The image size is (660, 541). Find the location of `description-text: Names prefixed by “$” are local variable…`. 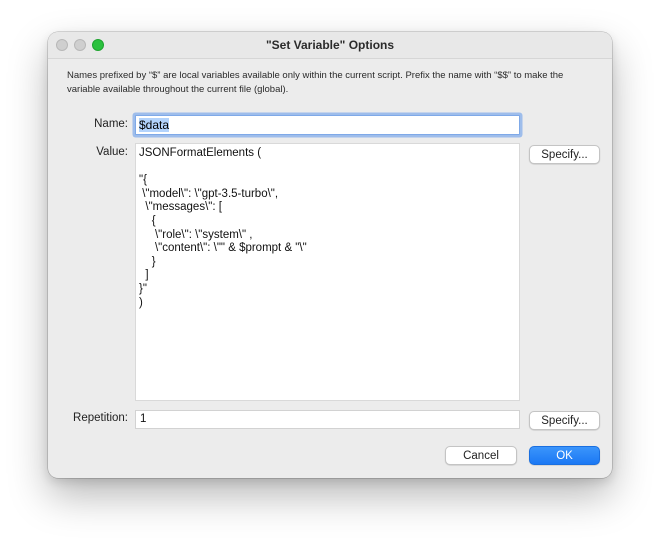

description-text: Names prefixed by “$” are local variable… is located at coordinates (315, 82).